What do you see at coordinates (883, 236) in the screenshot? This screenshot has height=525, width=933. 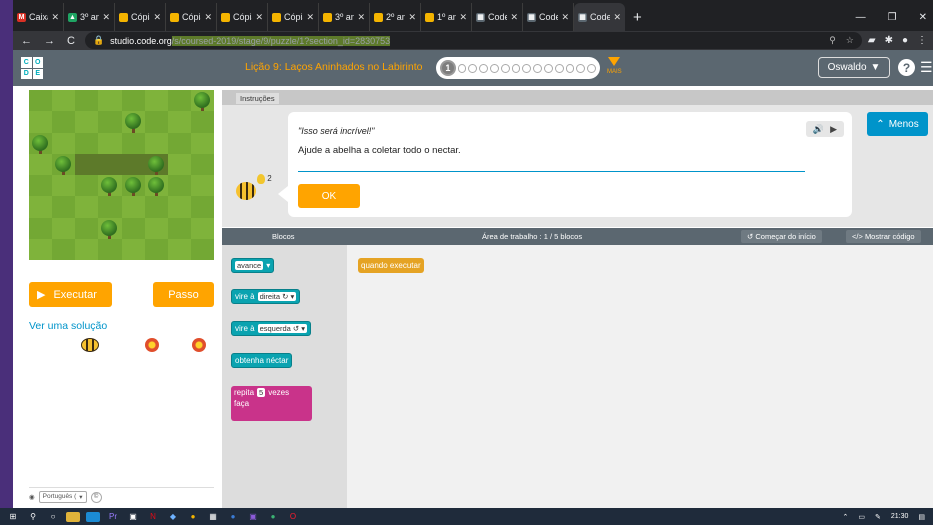 I see `show-code-button: </> Mostrar código` at bounding box center [883, 236].